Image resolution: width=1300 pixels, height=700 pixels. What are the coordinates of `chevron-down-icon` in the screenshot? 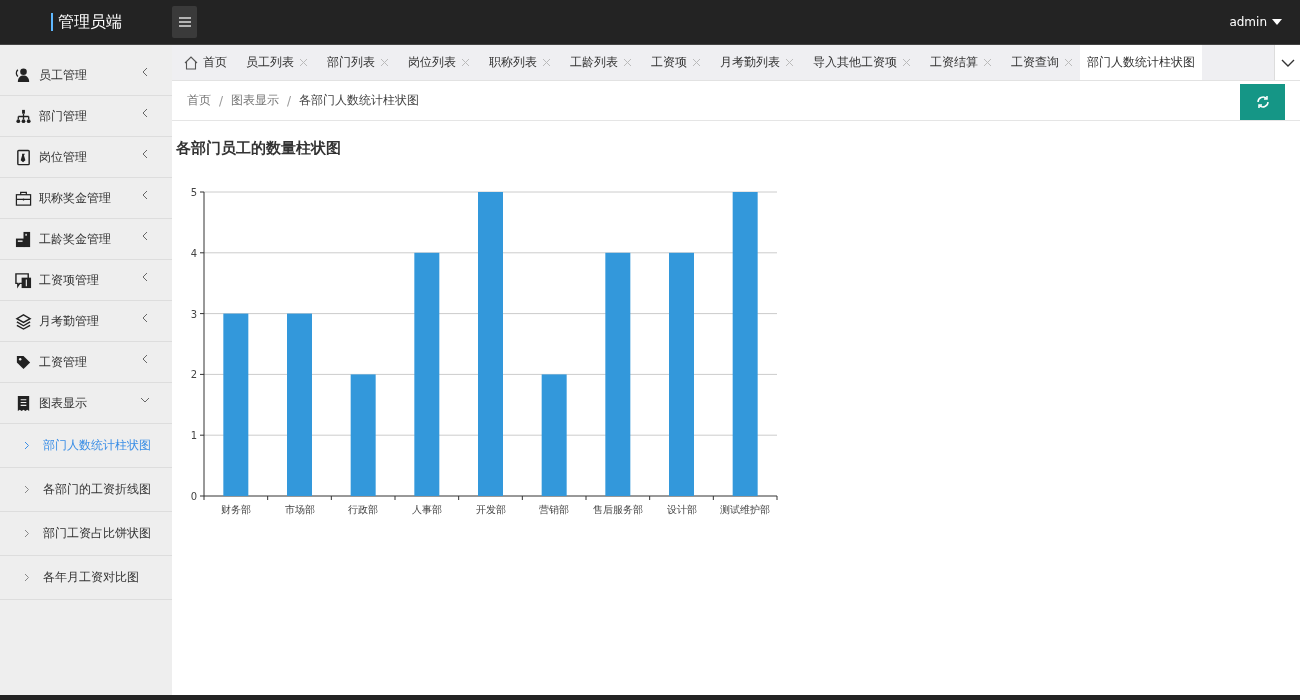 It's located at (1287, 62).